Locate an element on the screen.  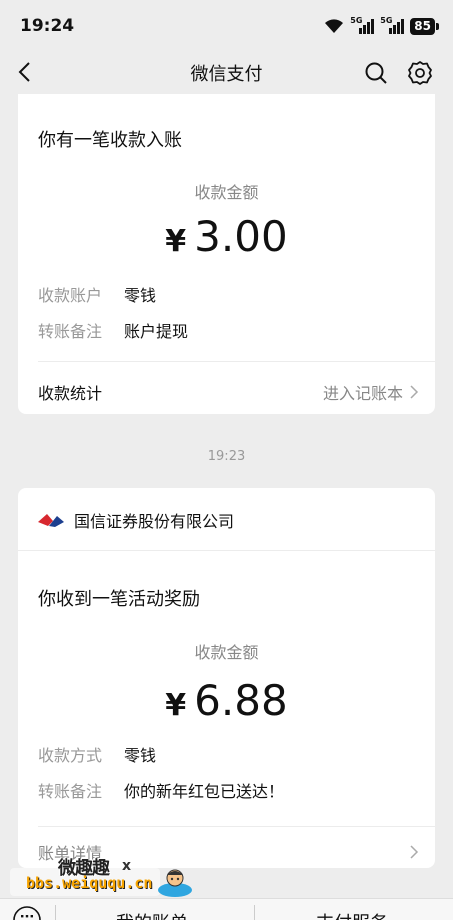
card-heading: 你收到一笔活动奖励 is located at coordinates (119, 599).